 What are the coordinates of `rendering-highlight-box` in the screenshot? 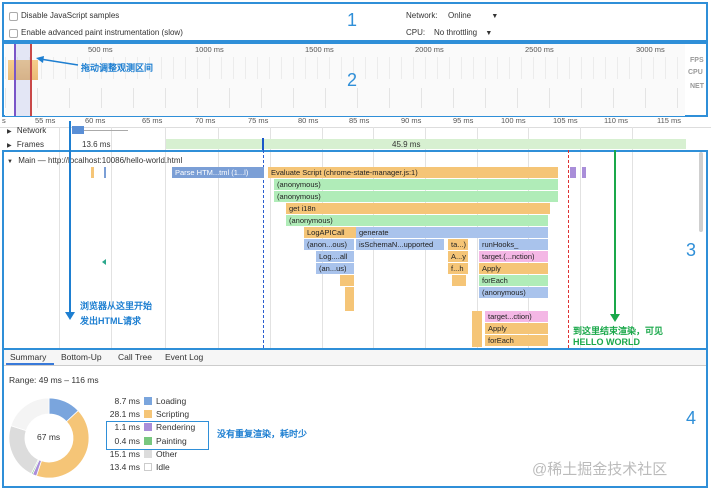 It's located at (157, 435).